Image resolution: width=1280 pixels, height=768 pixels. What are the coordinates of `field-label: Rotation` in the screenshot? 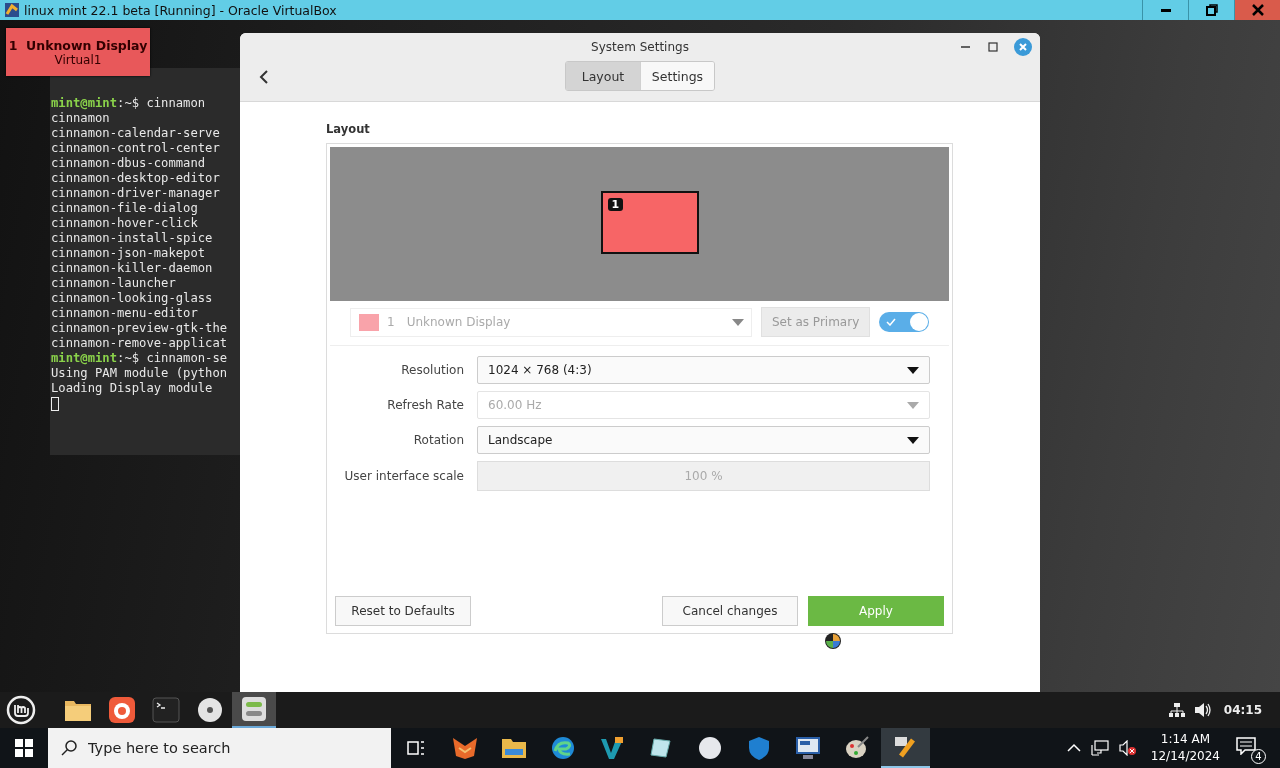 It's located at (438, 440).